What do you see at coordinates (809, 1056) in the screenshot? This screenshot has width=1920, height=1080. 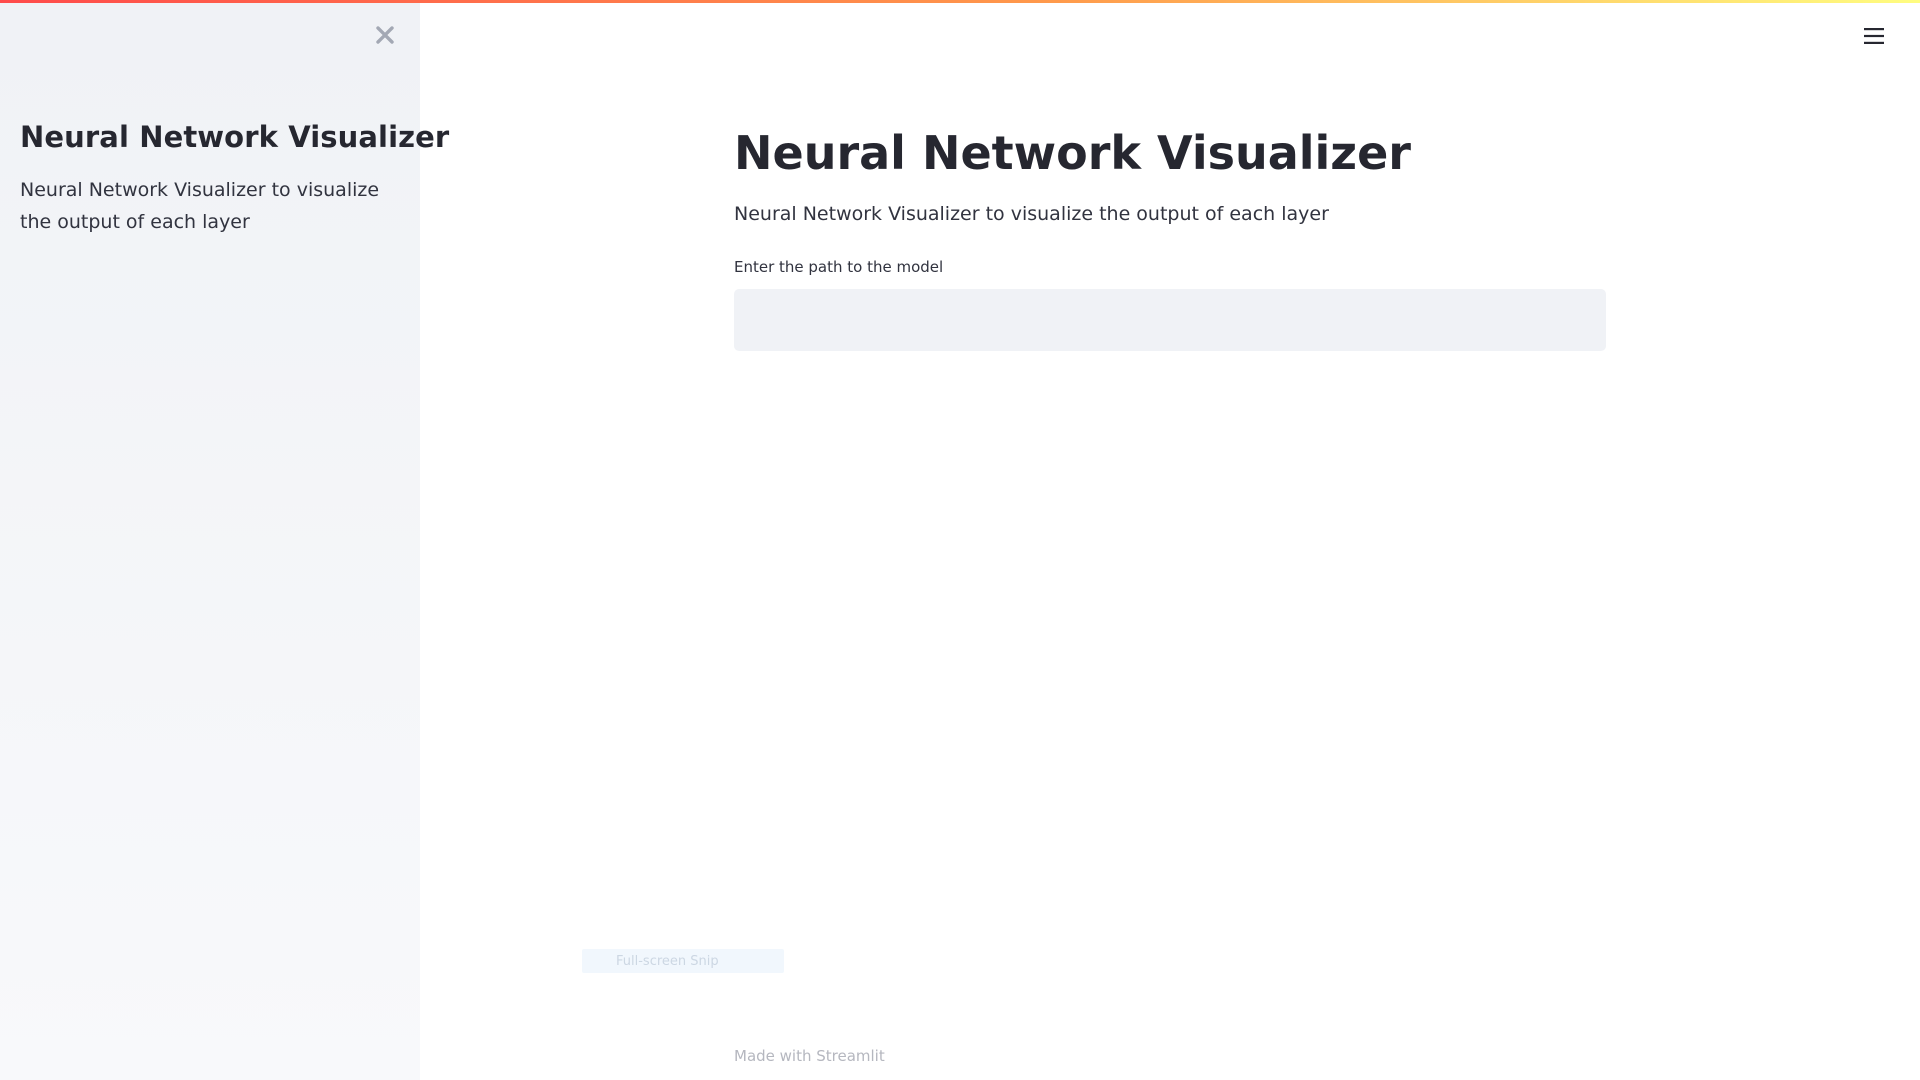 I see `footer-made-with: Made with Streamlit` at bounding box center [809, 1056].